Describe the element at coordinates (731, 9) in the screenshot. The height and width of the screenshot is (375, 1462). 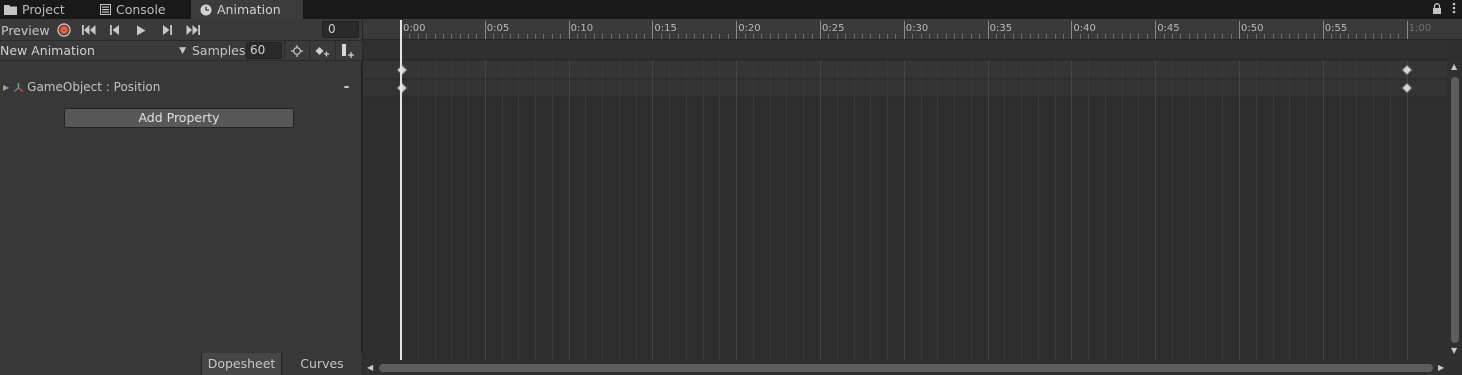
I see `window-tab-bar: Project Console Animation` at that location.